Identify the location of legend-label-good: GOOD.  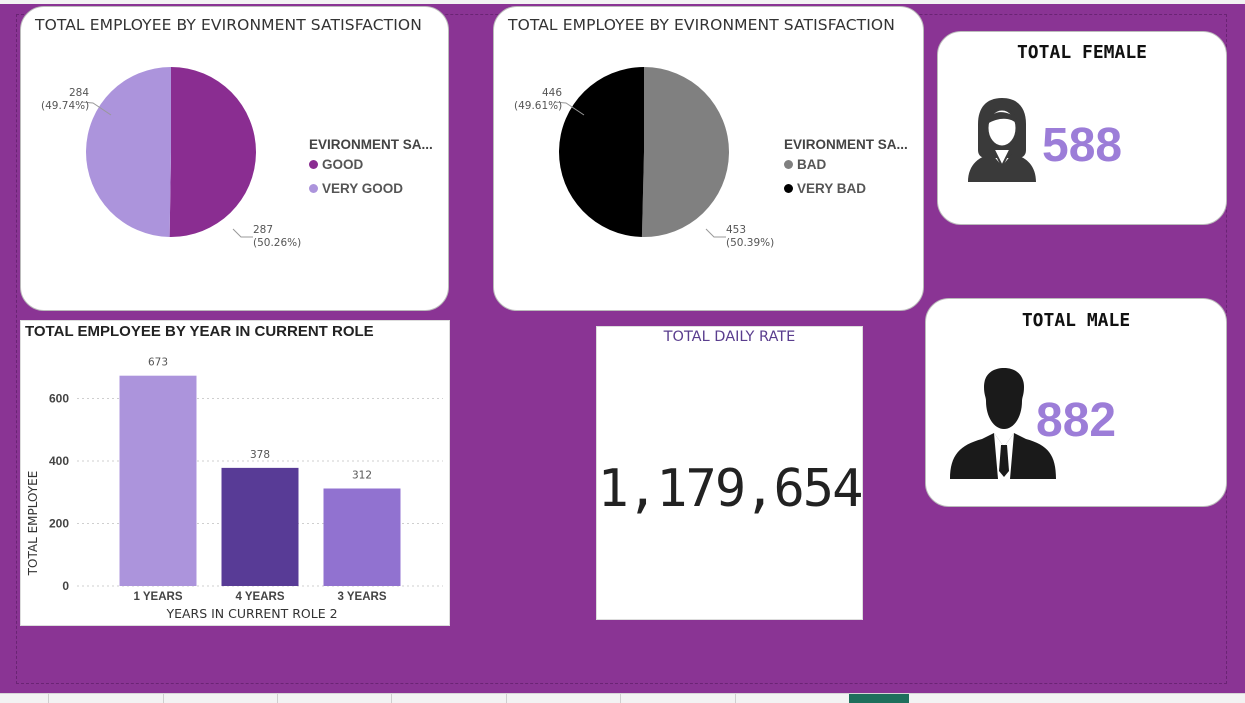
(343, 164).